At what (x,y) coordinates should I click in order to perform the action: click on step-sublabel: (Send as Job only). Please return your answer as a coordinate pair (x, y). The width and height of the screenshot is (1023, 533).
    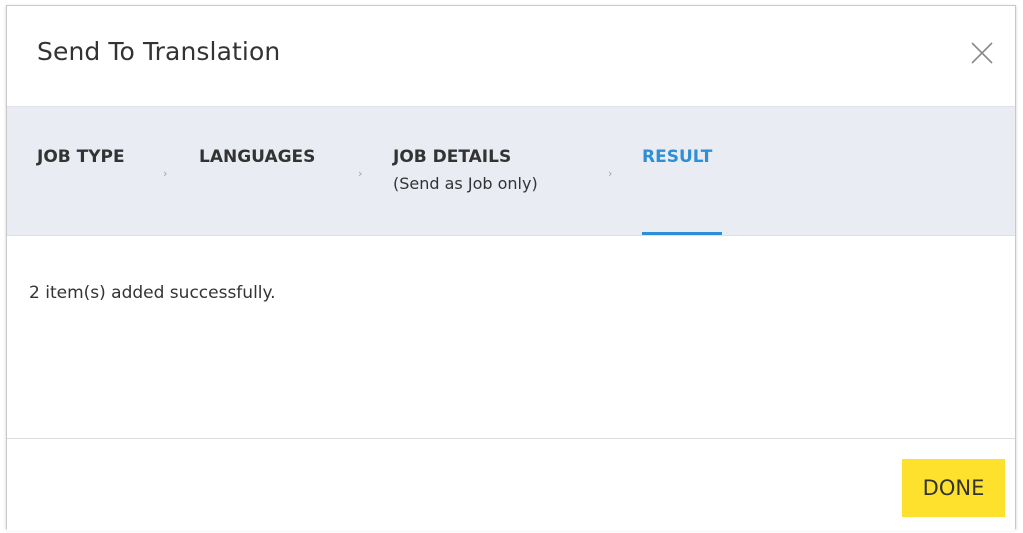
    Looking at the image, I should click on (465, 183).